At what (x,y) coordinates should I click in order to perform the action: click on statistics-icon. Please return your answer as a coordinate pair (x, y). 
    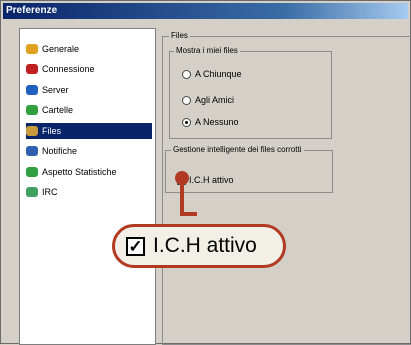
    Looking at the image, I should click on (32, 172).